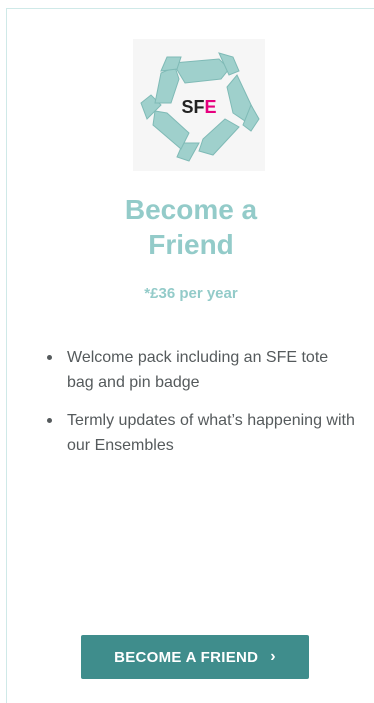 The height and width of the screenshot is (703, 374). Describe the element at coordinates (190, 227) in the screenshot. I see `card-title: Become a Friend` at that location.